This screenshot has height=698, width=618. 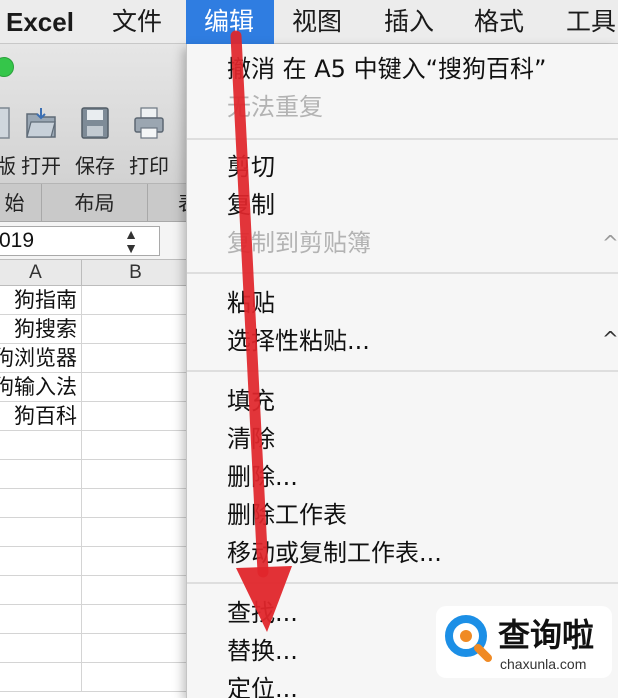 I want to click on cell-b11, so click(x=136, y=590).